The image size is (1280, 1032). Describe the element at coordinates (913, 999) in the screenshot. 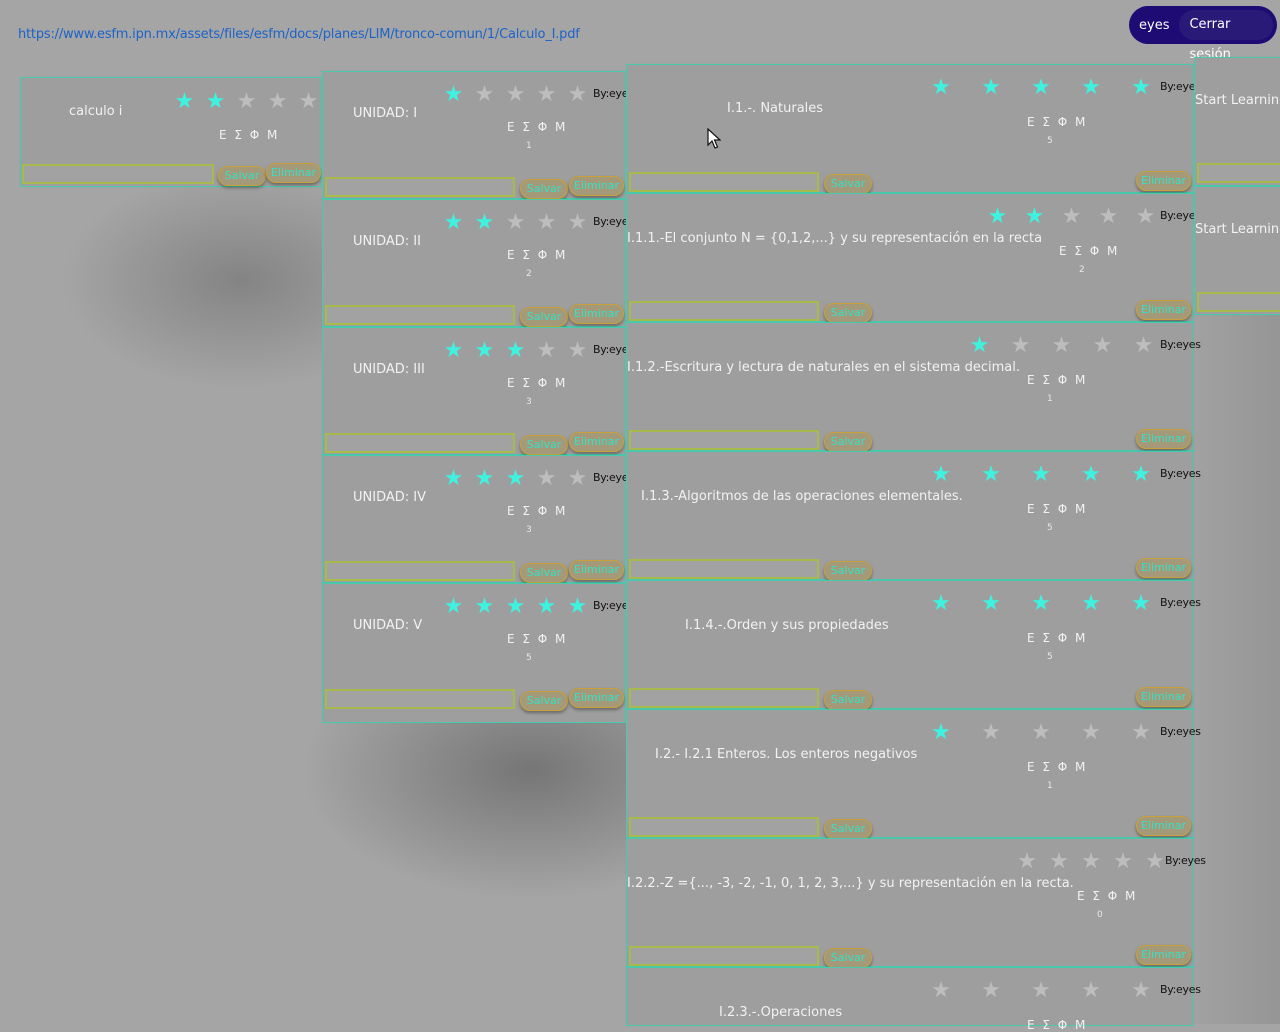

I see `topic-card: I.2.3.-.Operaciones ★ ★ ★ ★ ★ By:eyes Ε Σ Φ Μ` at that location.